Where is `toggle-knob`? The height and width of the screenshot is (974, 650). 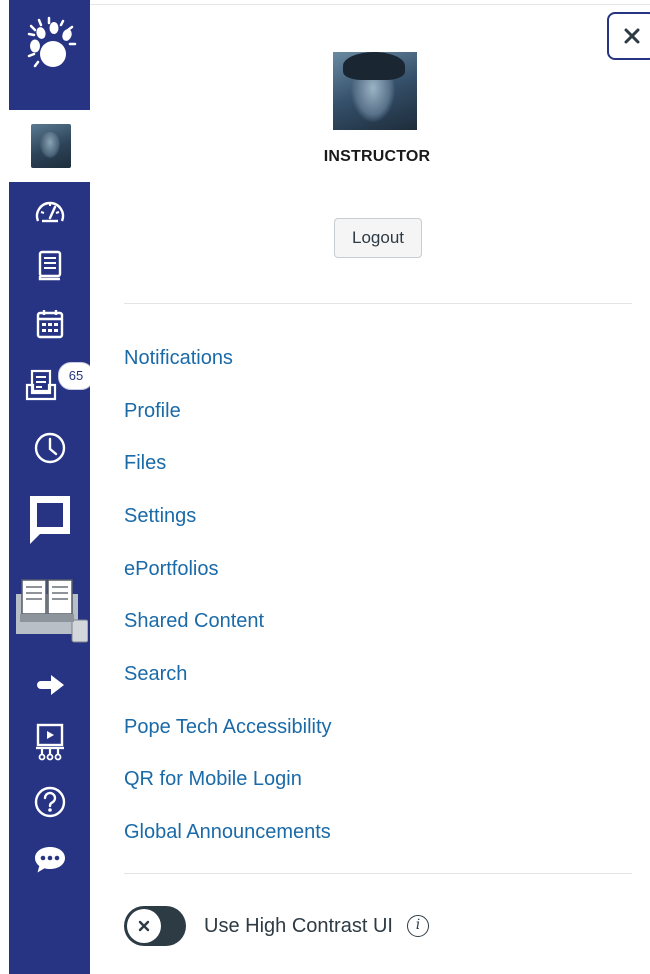 toggle-knob is located at coordinates (144, 926).